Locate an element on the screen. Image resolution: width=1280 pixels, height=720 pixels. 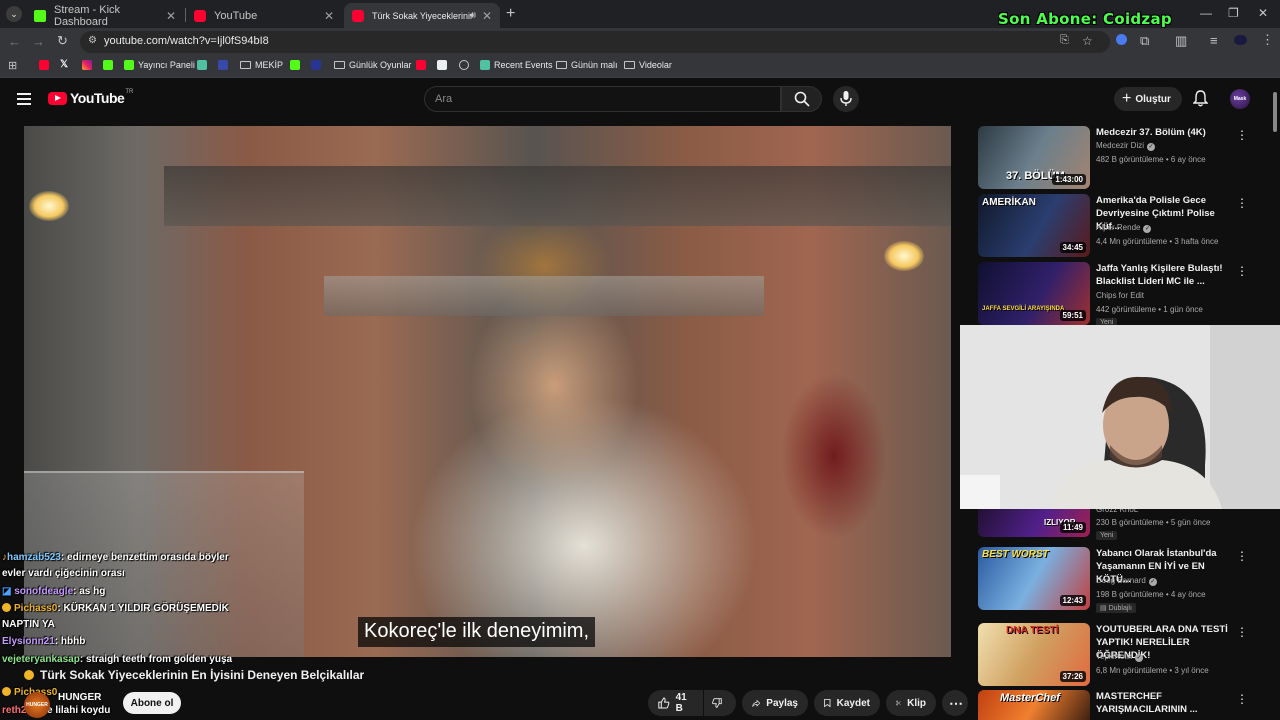
scissors-icon is located at coordinates (898, 703).